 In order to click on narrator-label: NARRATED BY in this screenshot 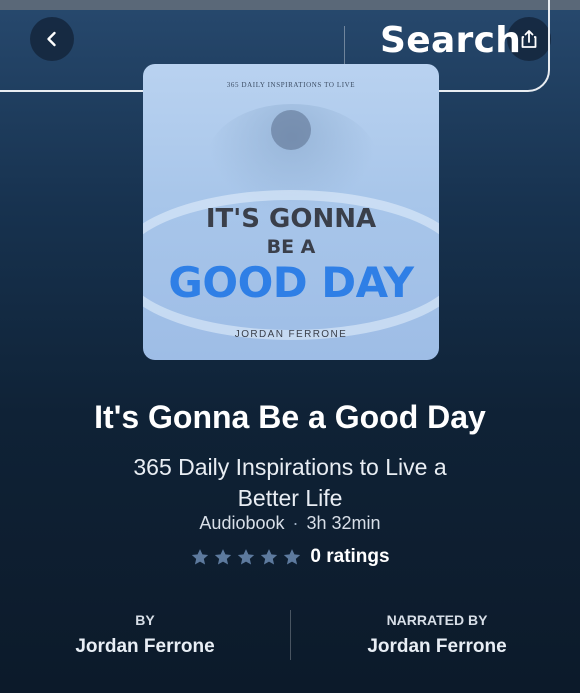, I will do `click(437, 620)`.